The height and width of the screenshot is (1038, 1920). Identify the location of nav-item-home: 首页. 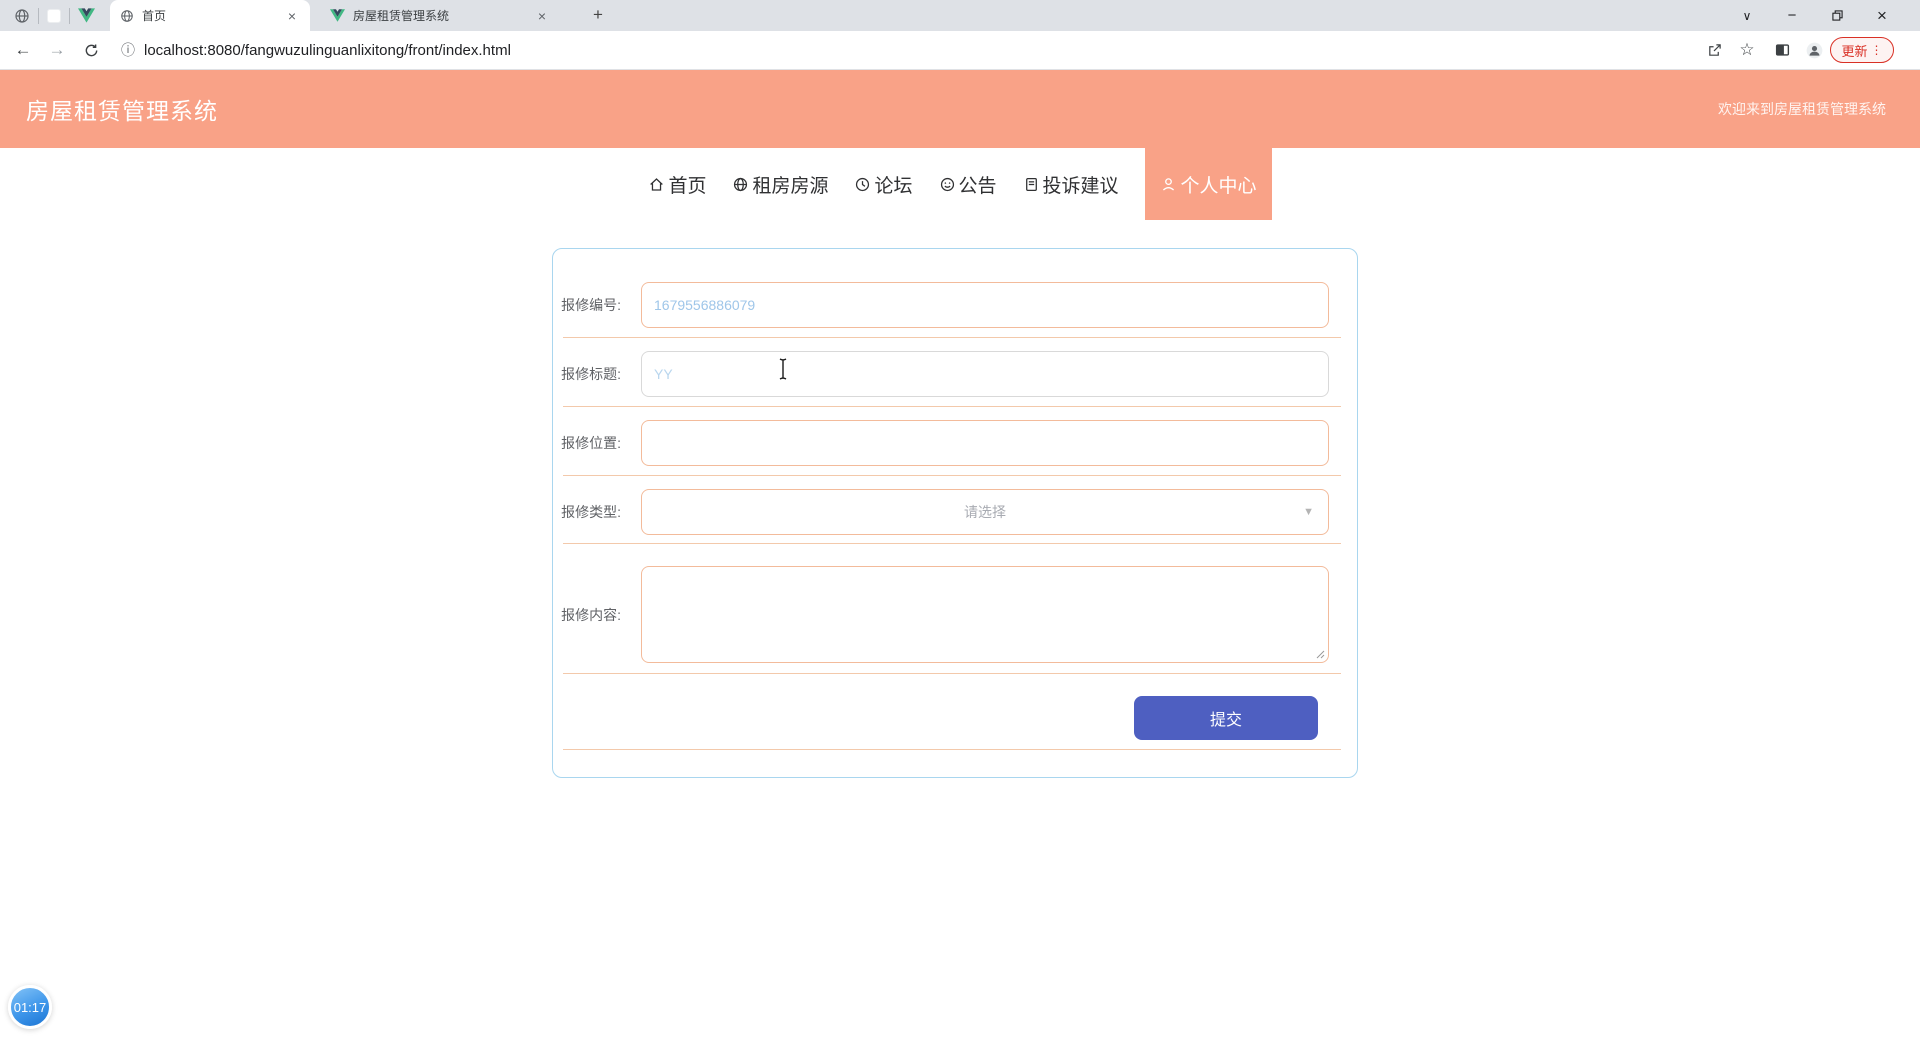
(677, 184).